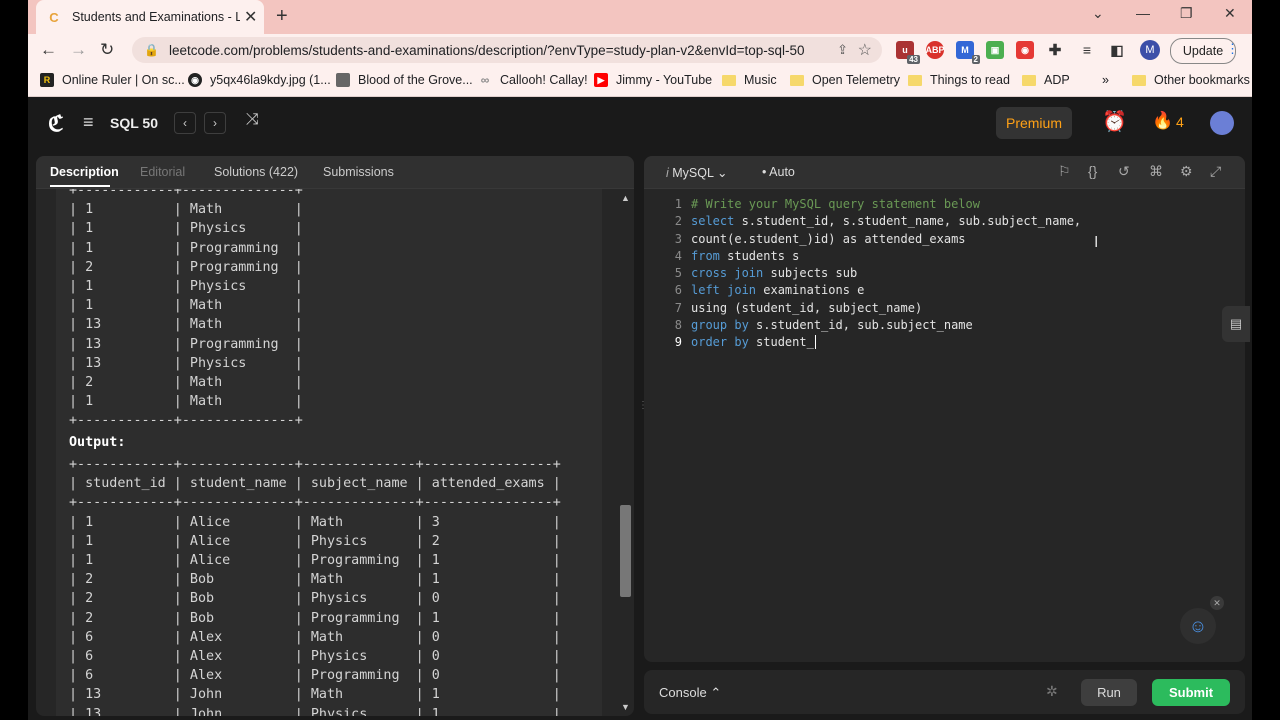  Describe the element at coordinates (1186, 171) in the screenshot. I see `settings-gear-icon: ⚙` at that location.